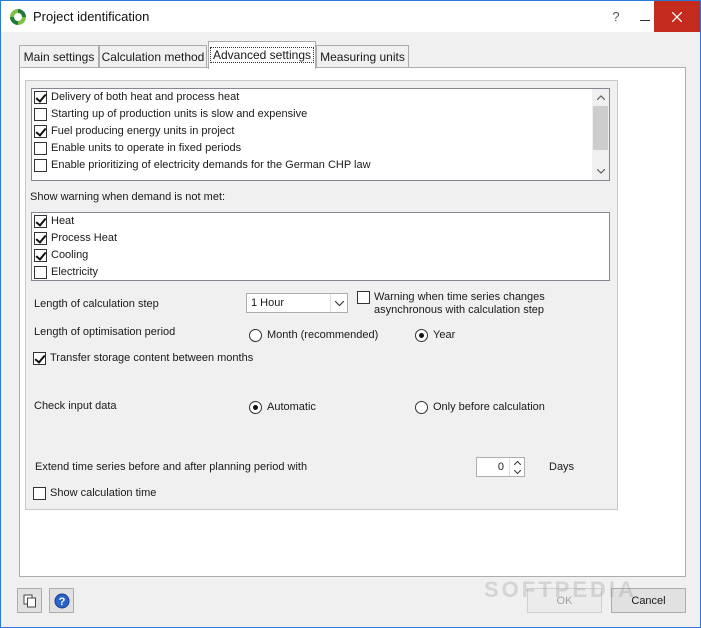  I want to click on ok-button: OK, so click(564, 600).